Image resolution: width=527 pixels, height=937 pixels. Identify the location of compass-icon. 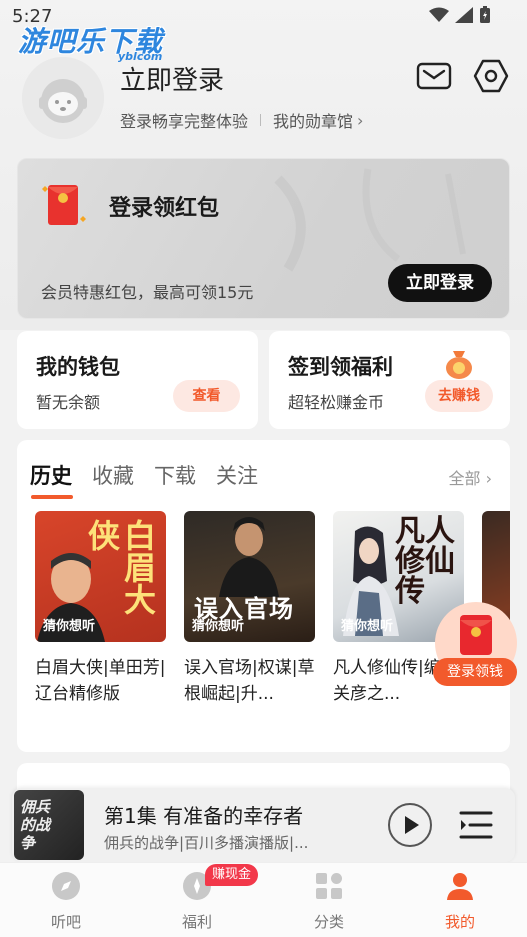
(66, 886).